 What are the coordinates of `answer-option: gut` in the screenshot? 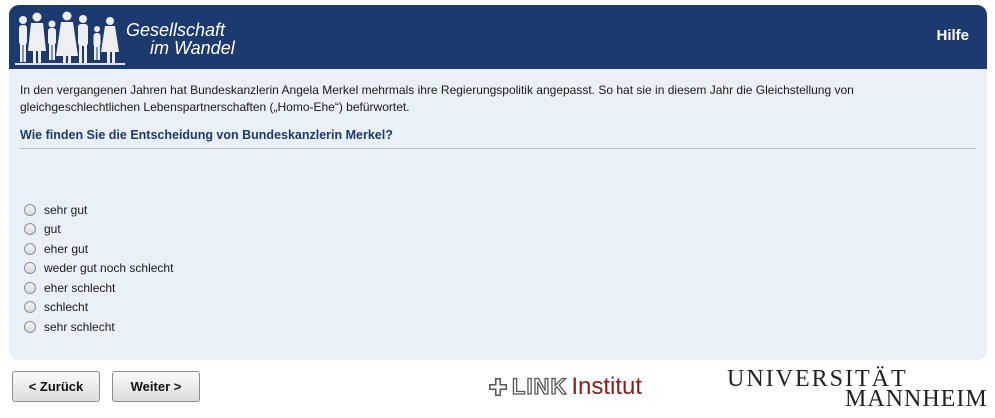 It's located at (498, 230).